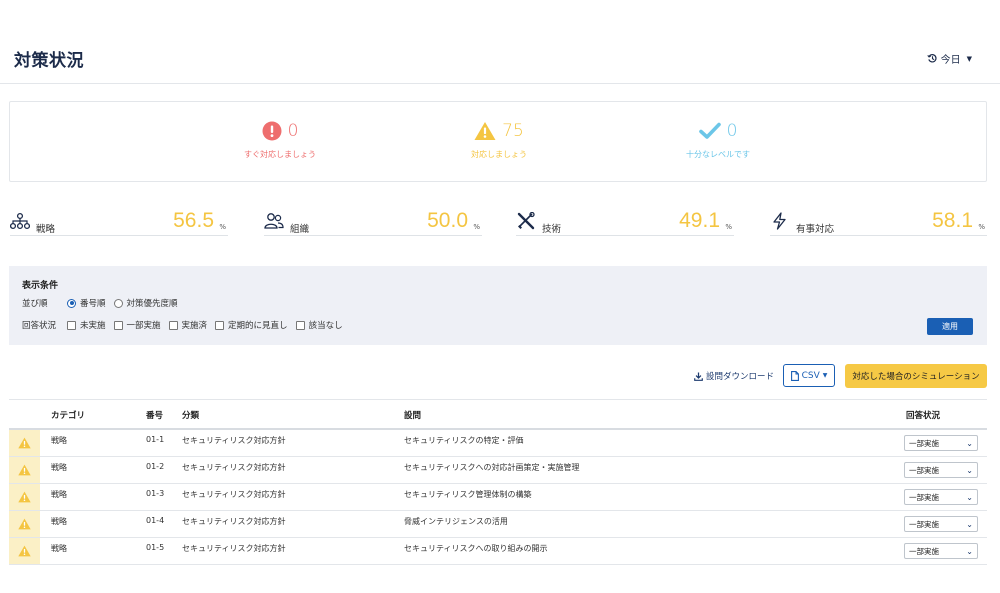 The image size is (1000, 593). Describe the element at coordinates (293, 131) in the screenshot. I see `urgent-count: 0` at that location.